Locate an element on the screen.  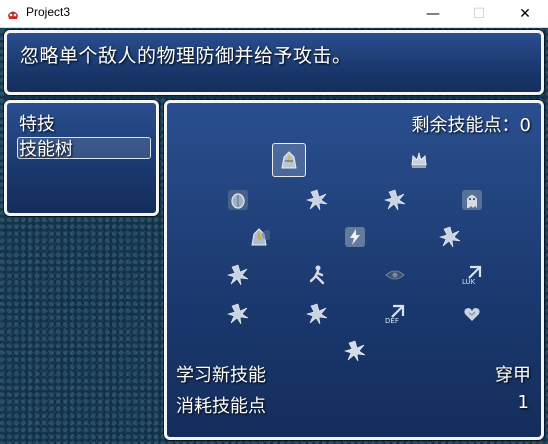
maximize-icon: ☐ is located at coordinates (479, 13).